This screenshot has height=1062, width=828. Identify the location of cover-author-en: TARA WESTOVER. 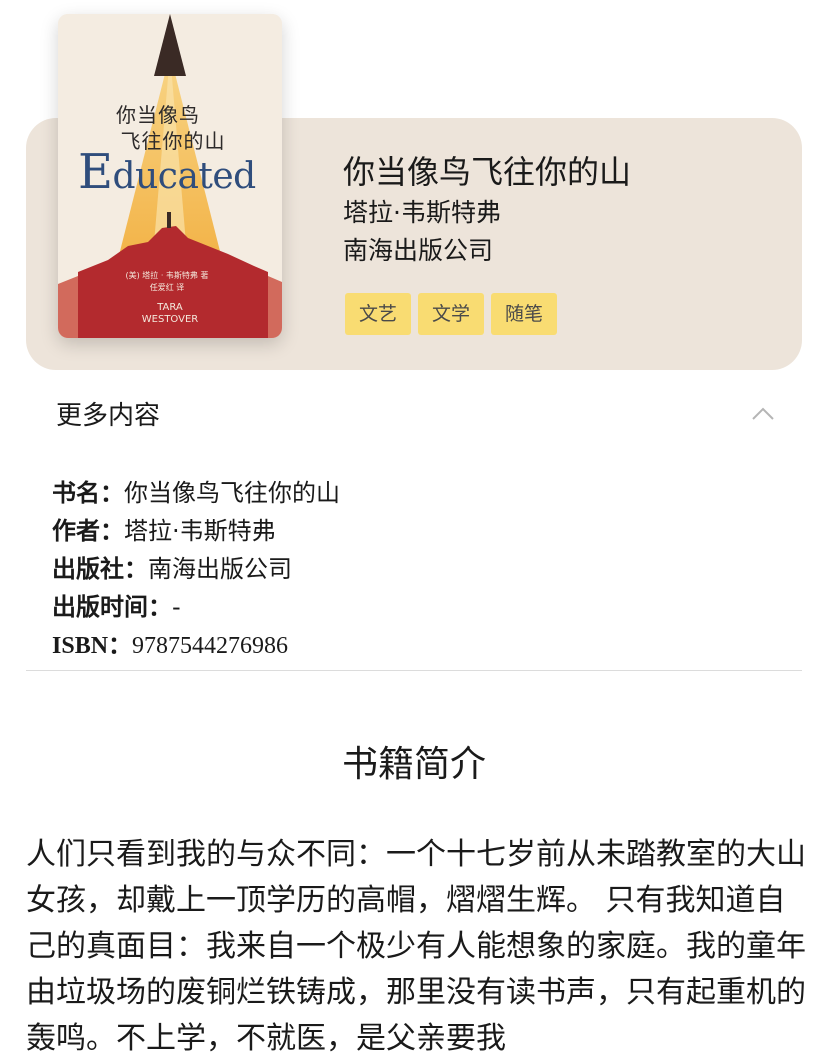
(170, 314).